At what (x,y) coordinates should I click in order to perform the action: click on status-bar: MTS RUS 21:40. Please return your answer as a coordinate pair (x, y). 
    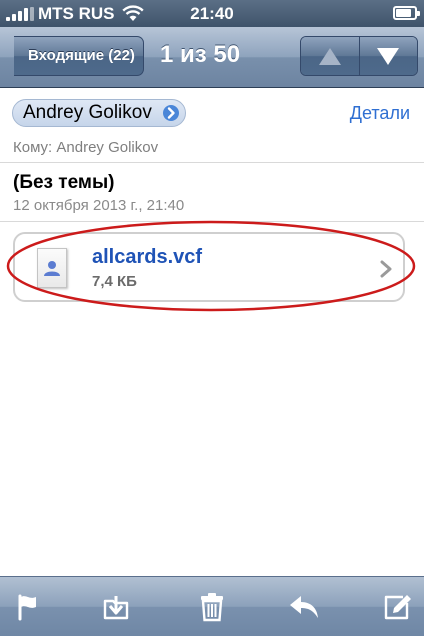
    Looking at the image, I should click on (212, 13).